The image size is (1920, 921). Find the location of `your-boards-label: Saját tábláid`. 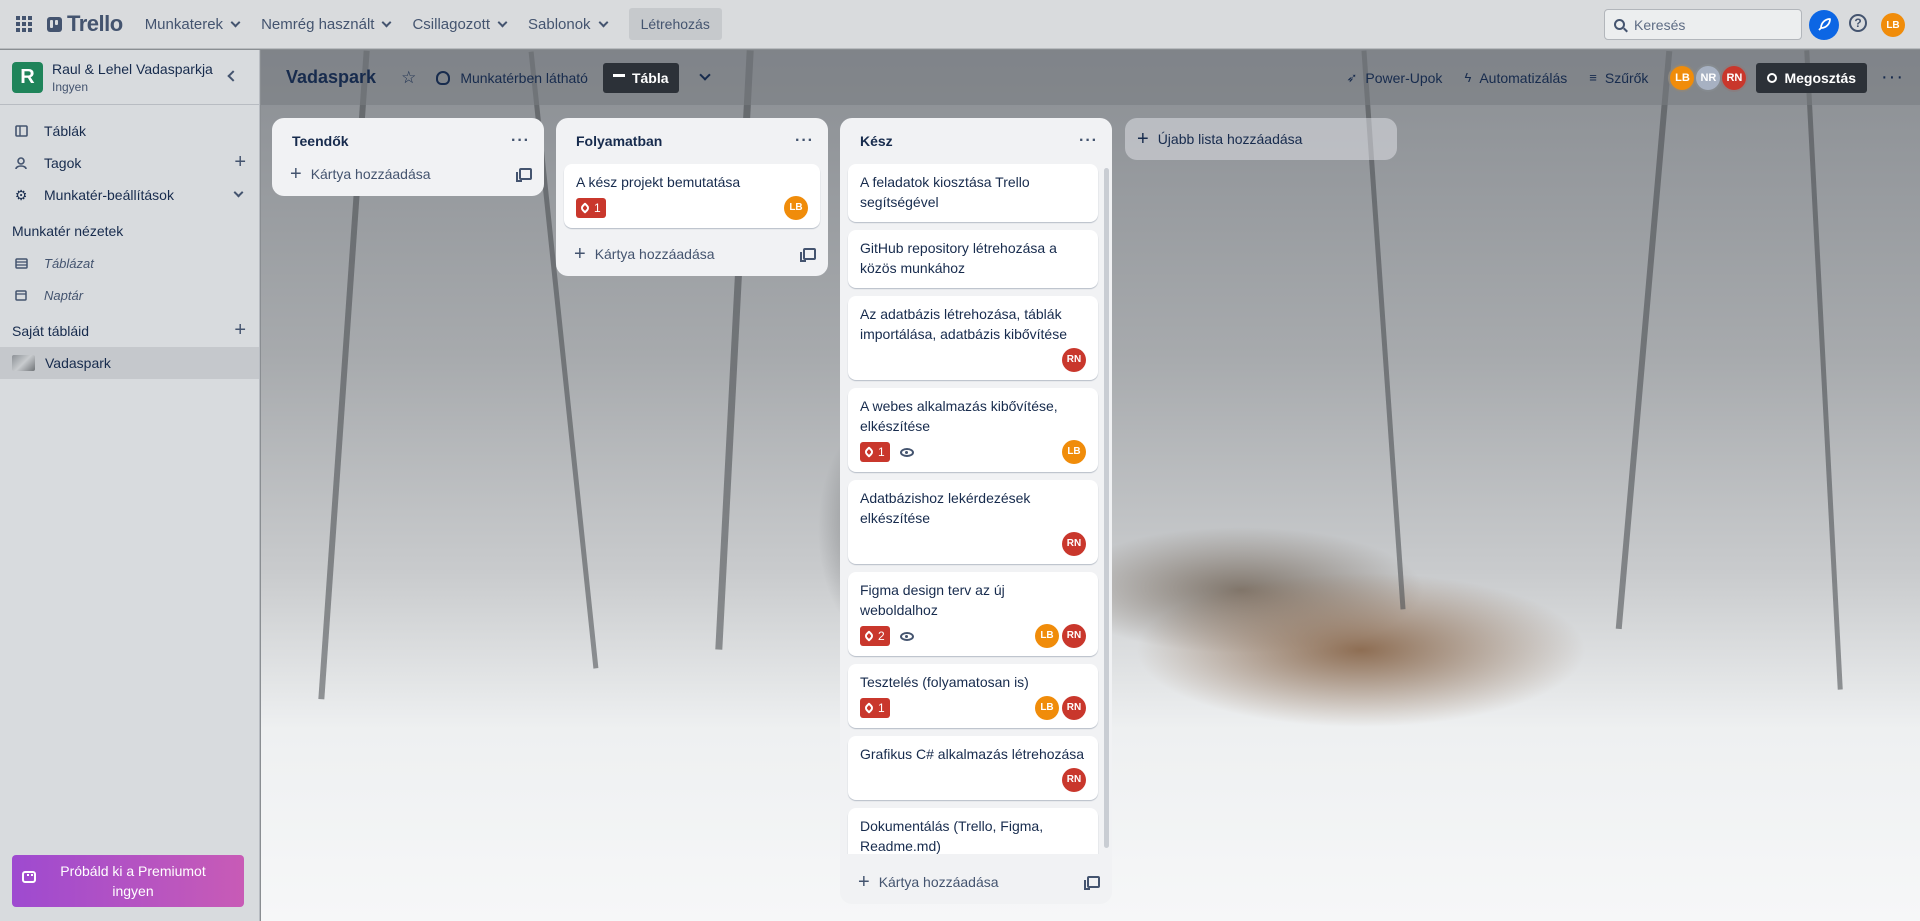

your-boards-label: Saját tábláid is located at coordinates (51, 331).